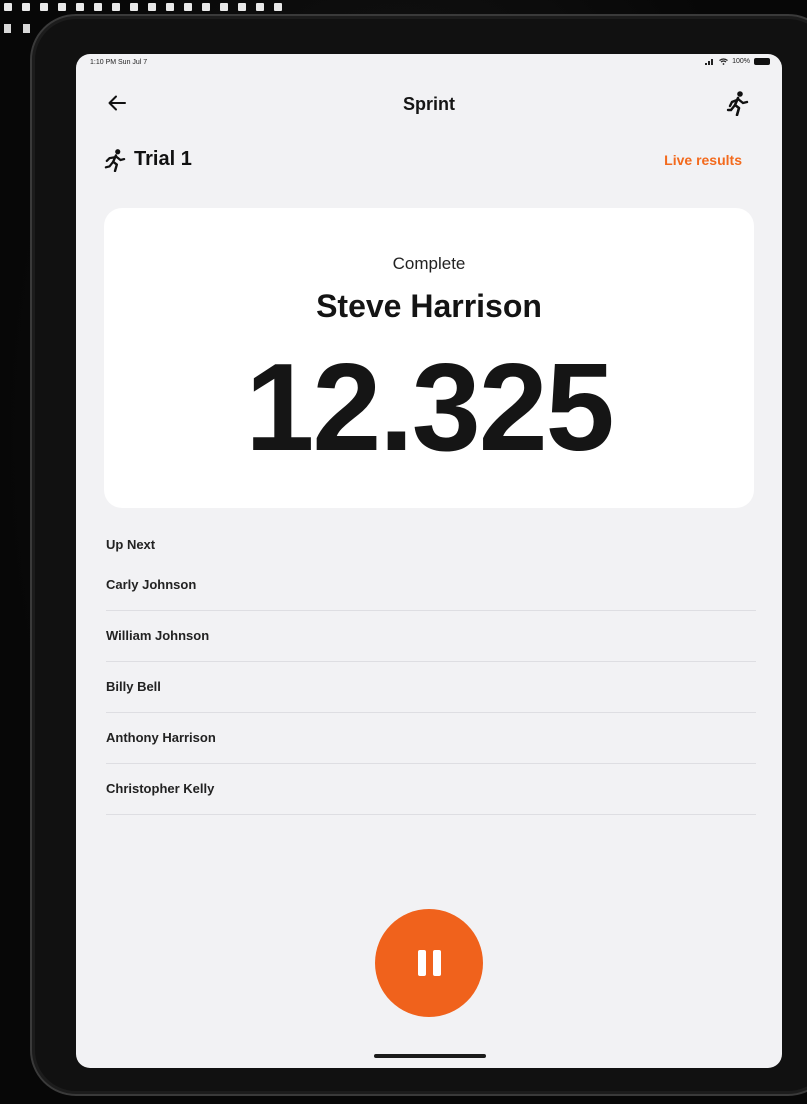 This screenshot has height=1104, width=807. Describe the element at coordinates (431, 738) in the screenshot. I see `list-item: Anthony Harrison` at that location.